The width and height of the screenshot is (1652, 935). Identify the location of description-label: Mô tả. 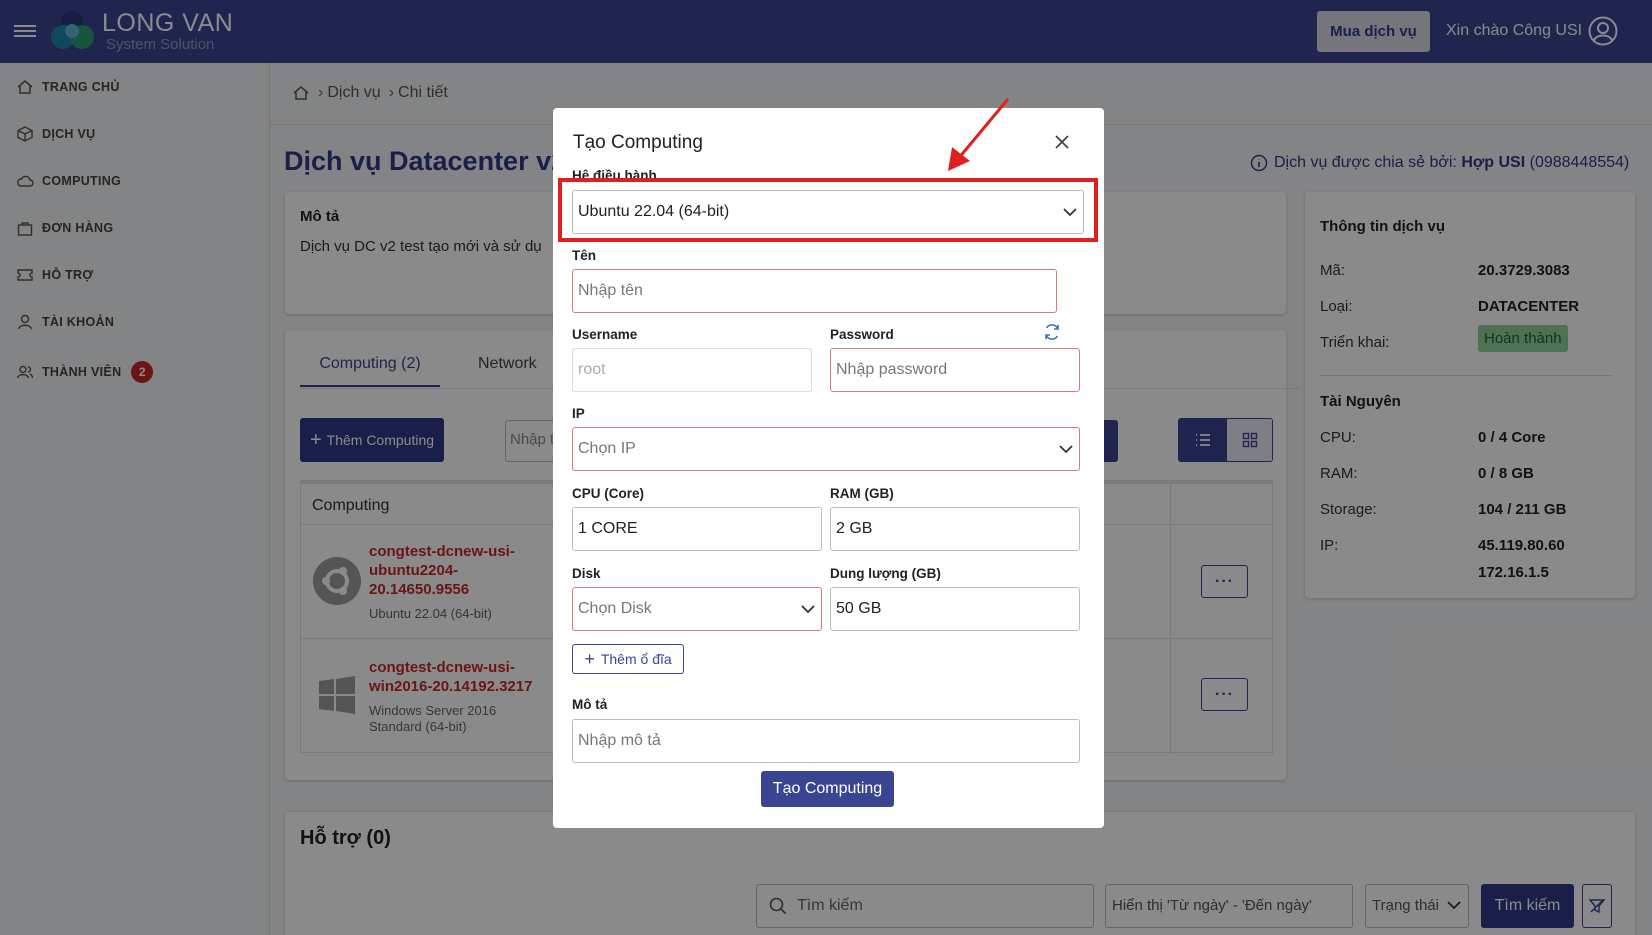
(590, 704).